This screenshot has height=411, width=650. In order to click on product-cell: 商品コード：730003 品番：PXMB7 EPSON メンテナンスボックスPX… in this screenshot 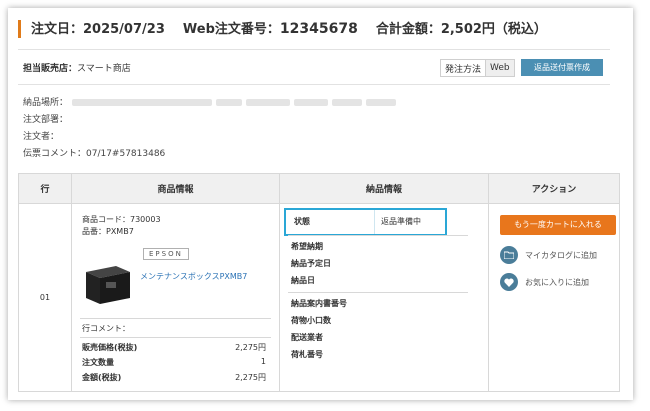, I will do `click(175, 297)`.